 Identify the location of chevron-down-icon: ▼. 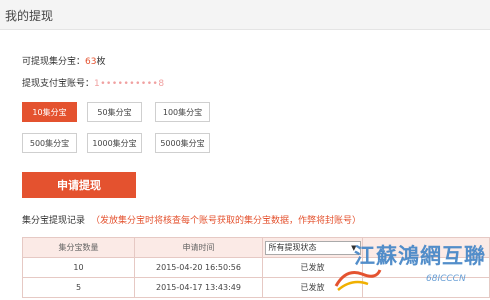
(354, 247).